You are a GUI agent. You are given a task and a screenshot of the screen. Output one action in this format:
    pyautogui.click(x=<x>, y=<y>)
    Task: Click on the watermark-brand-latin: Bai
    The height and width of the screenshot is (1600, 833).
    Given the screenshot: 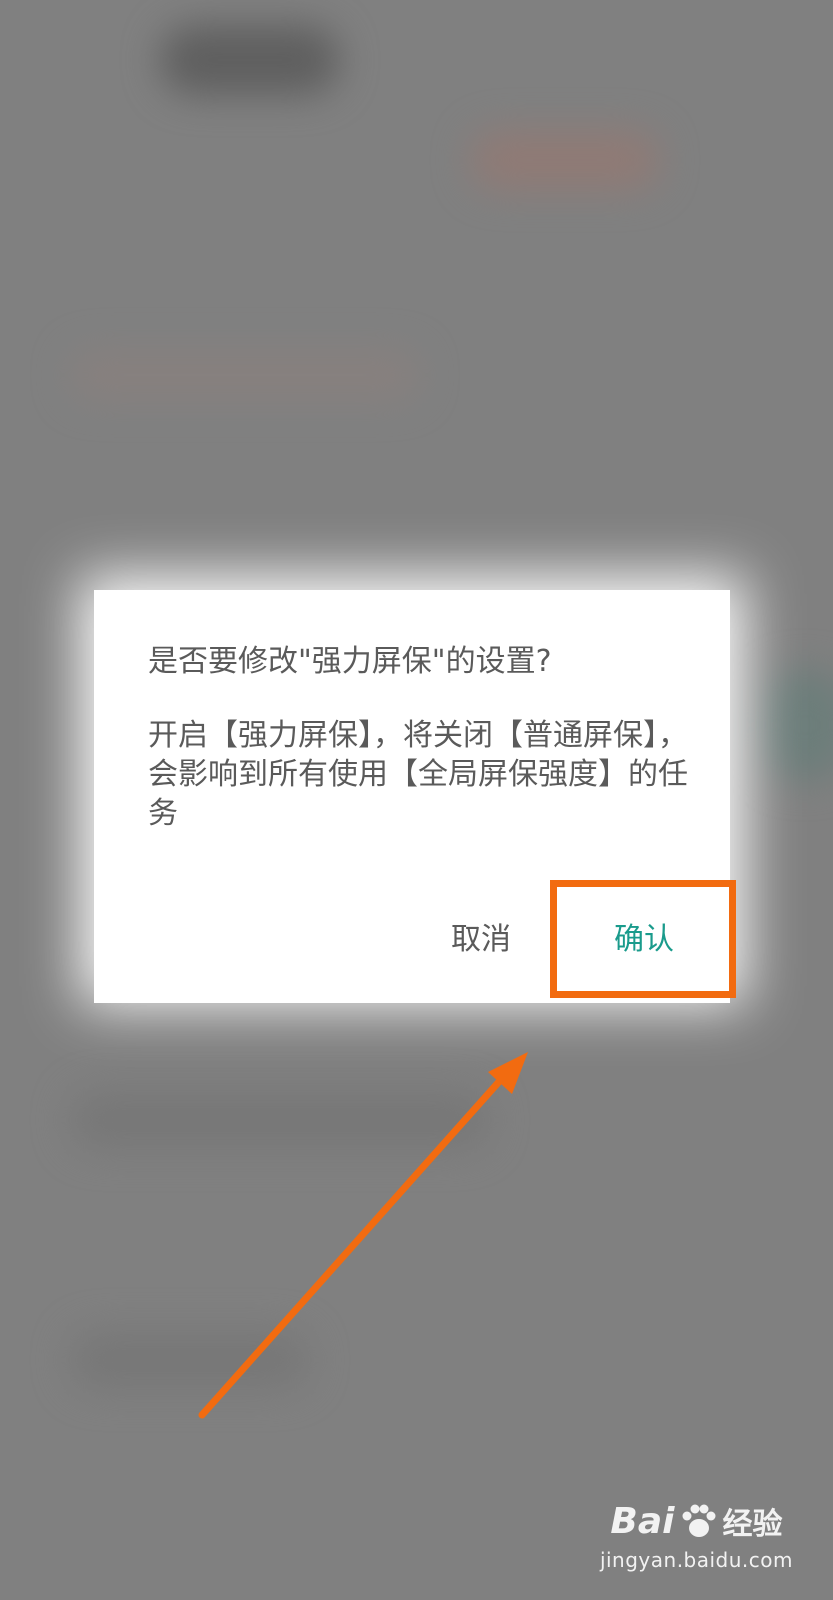 What is the action you would take?
    pyautogui.click(x=642, y=1521)
    